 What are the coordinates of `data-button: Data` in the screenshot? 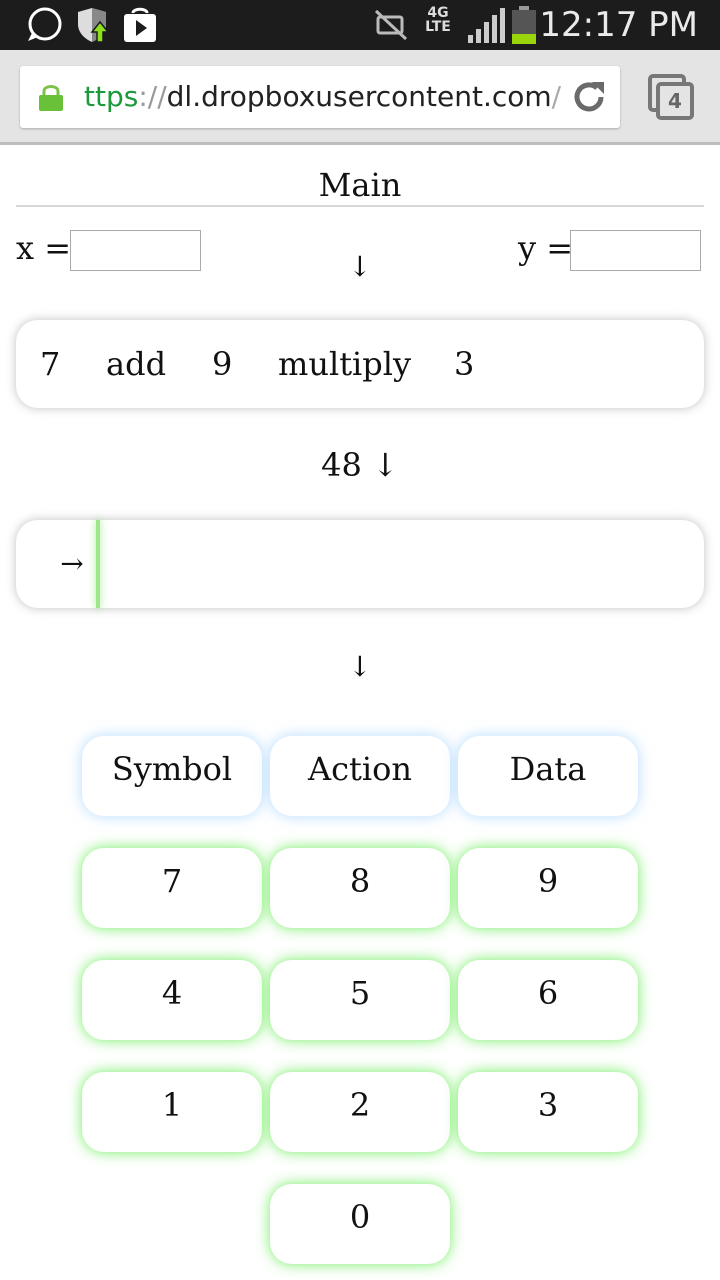 It's located at (548, 776).